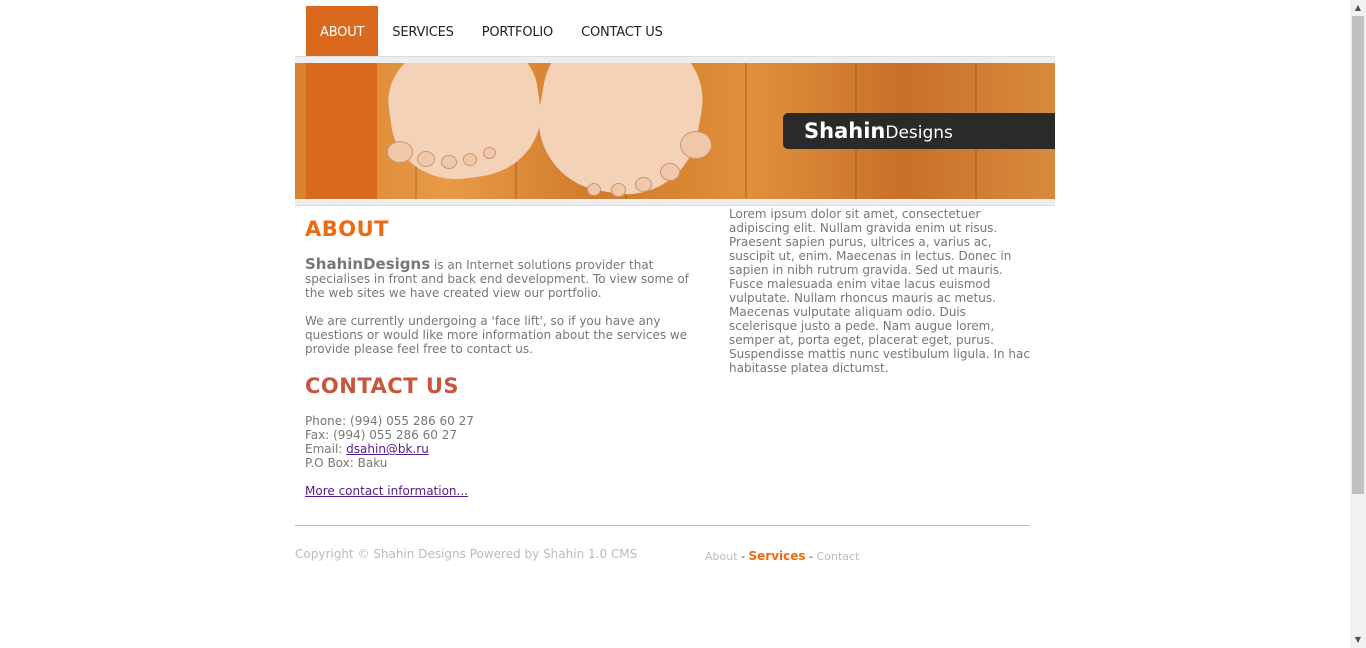 The height and width of the screenshot is (648, 1366). I want to click on nav-item-services: SERVICES, so click(422, 31).